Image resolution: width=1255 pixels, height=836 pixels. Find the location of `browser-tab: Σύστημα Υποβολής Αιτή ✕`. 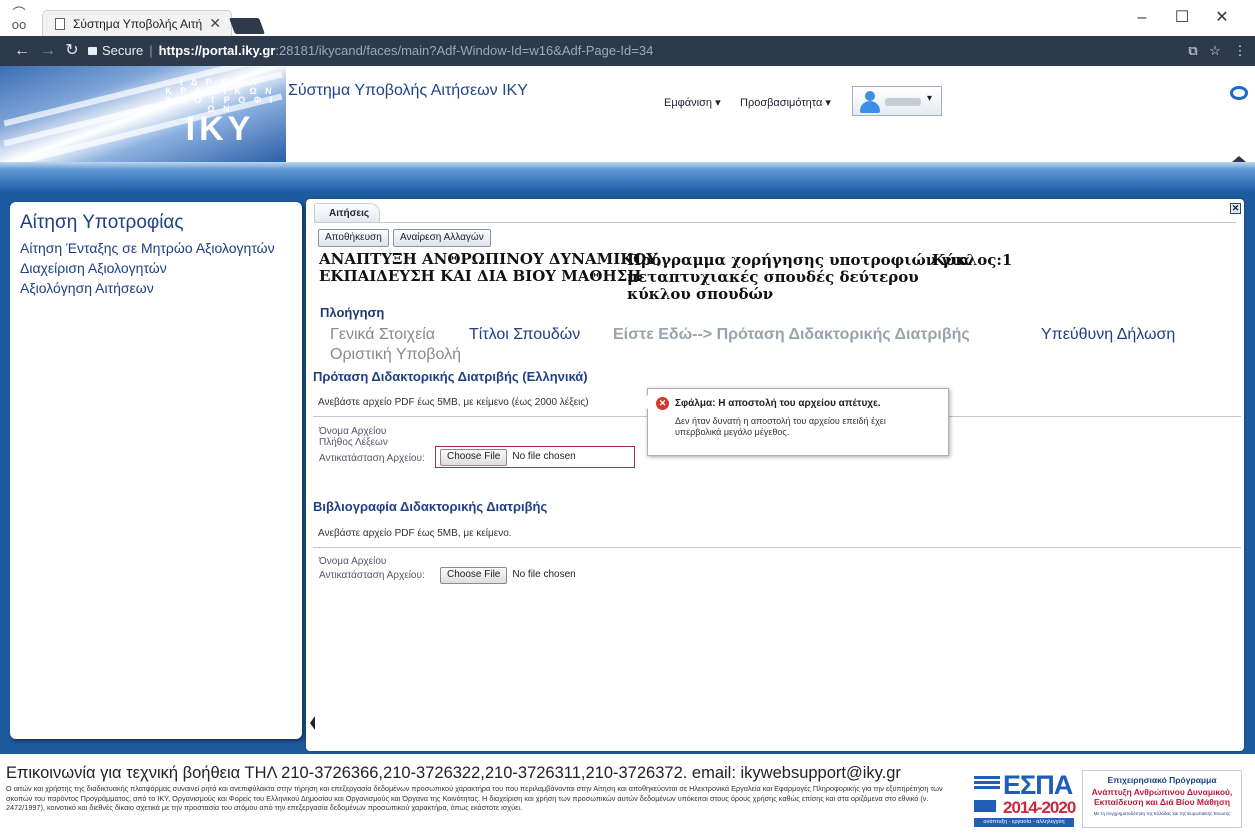

browser-tab: Σύστημα Υποβολής Αιτή ✕ is located at coordinates (137, 23).